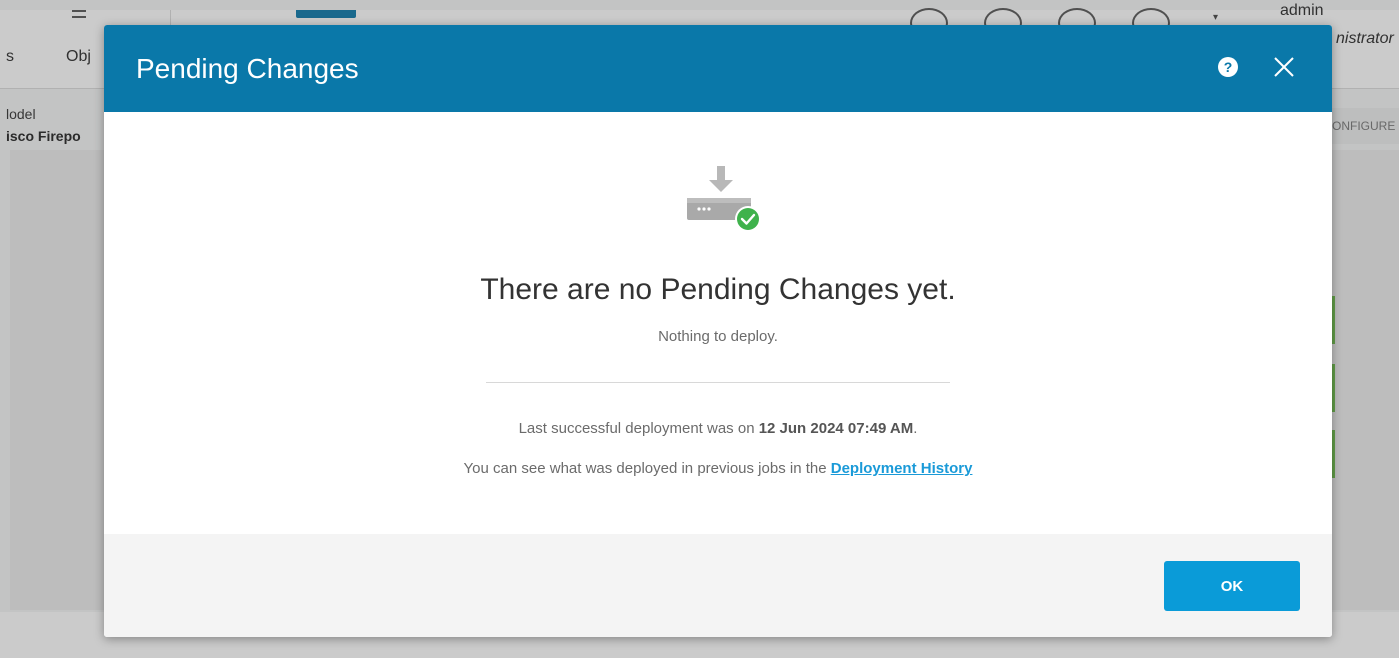 The image size is (1399, 658). What do you see at coordinates (718, 585) in the screenshot?
I see `dialog-footer: OK` at bounding box center [718, 585].